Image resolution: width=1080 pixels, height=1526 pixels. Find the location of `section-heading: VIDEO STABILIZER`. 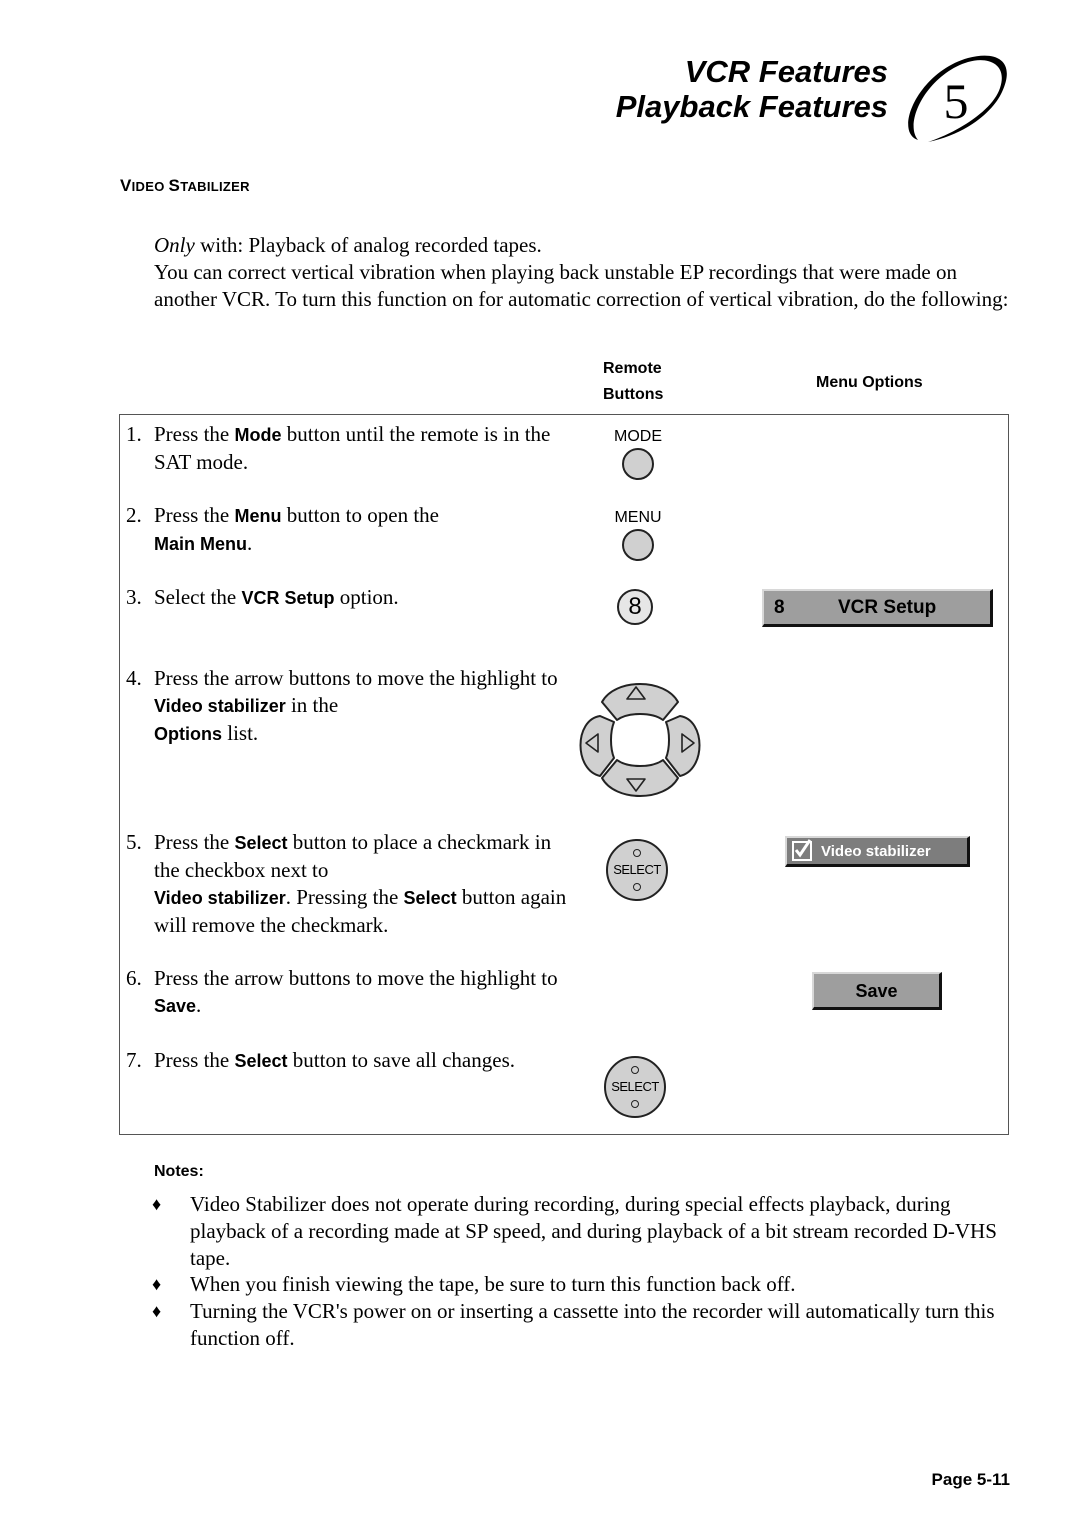

section-heading: VIDEO STABILIZER is located at coordinates (185, 186).